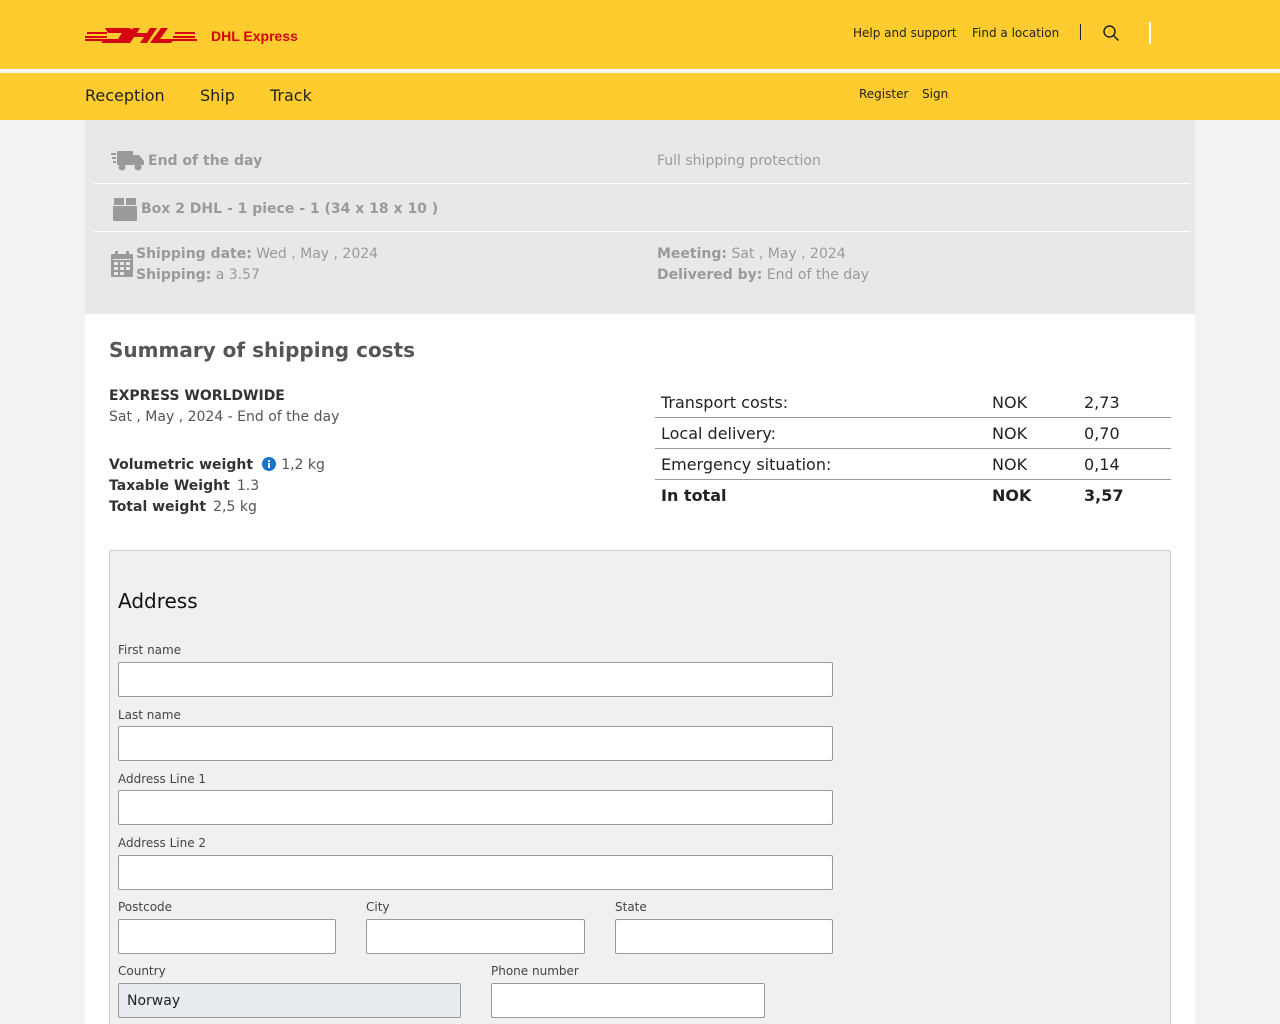  Describe the element at coordinates (141, 35) in the screenshot. I see `dhl-logo-icon` at that location.